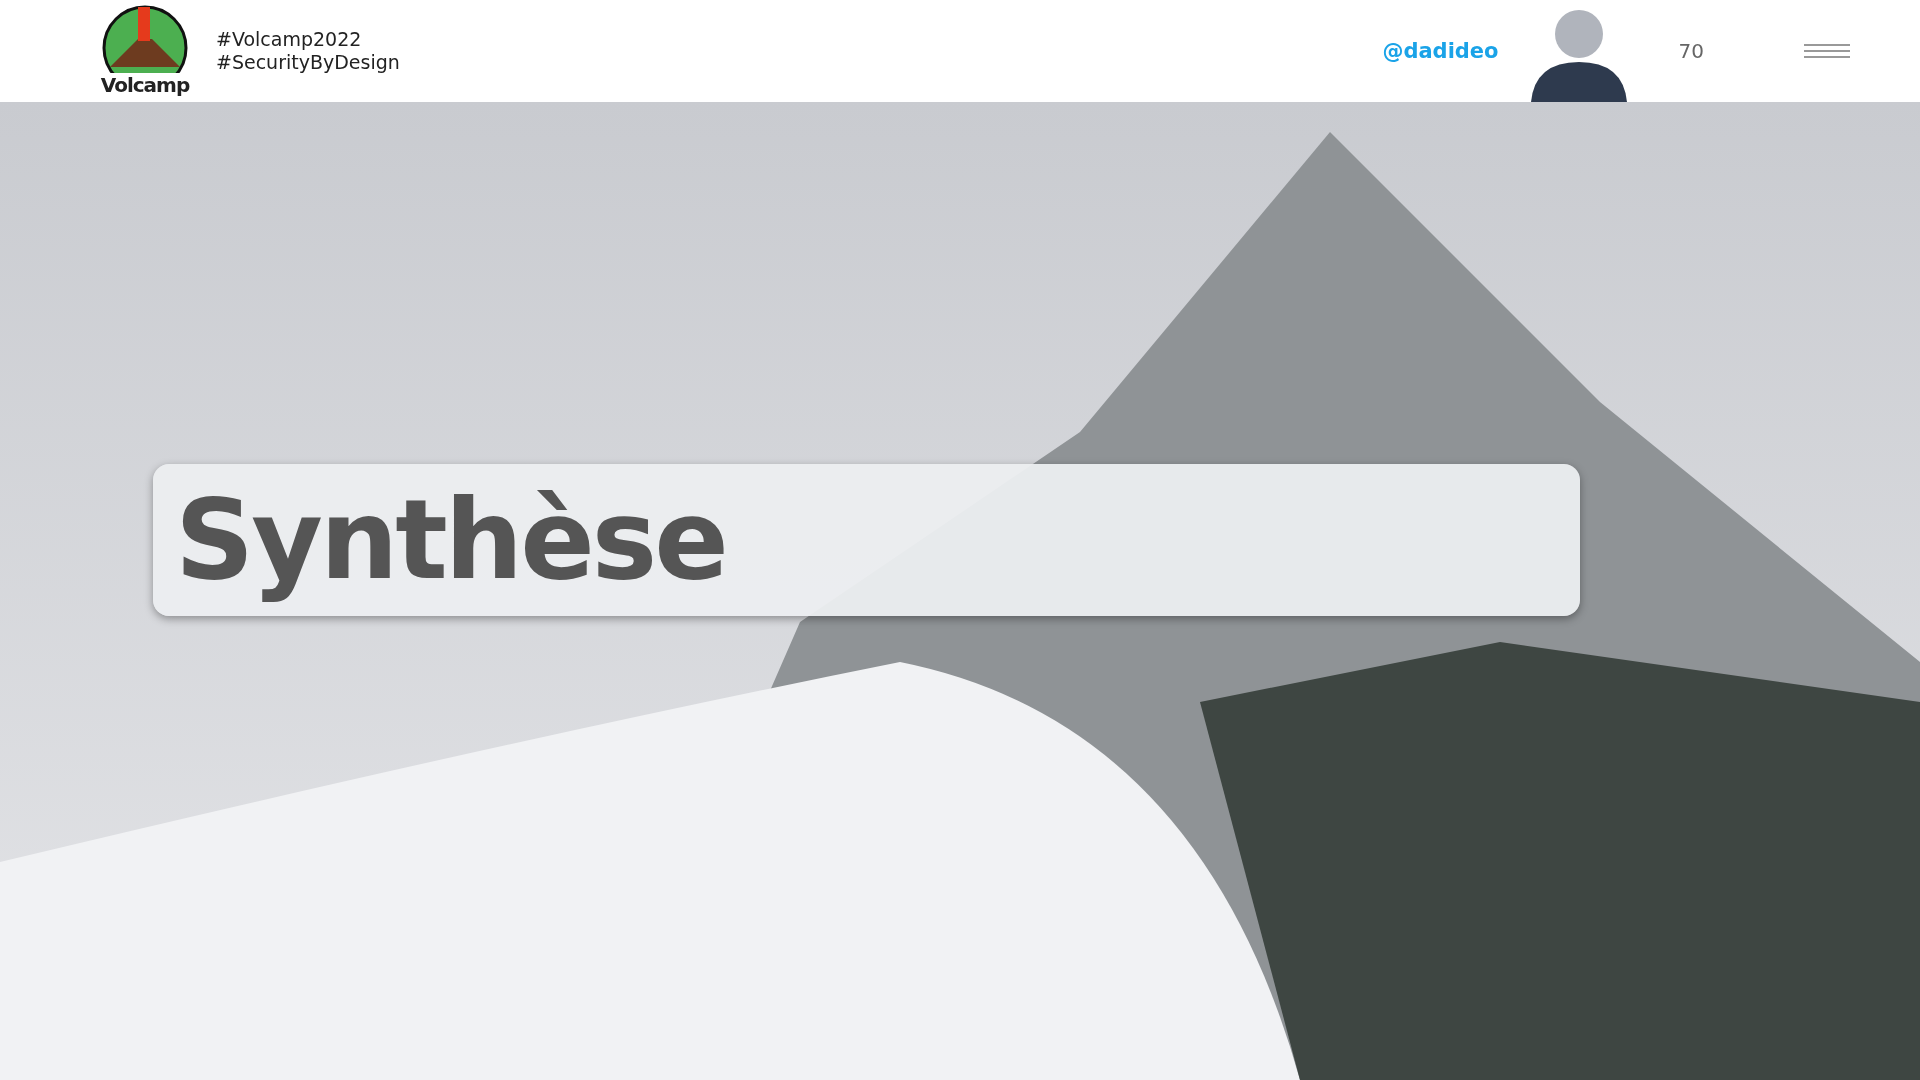  I want to click on slide-title: Synthèse, so click(450, 540).